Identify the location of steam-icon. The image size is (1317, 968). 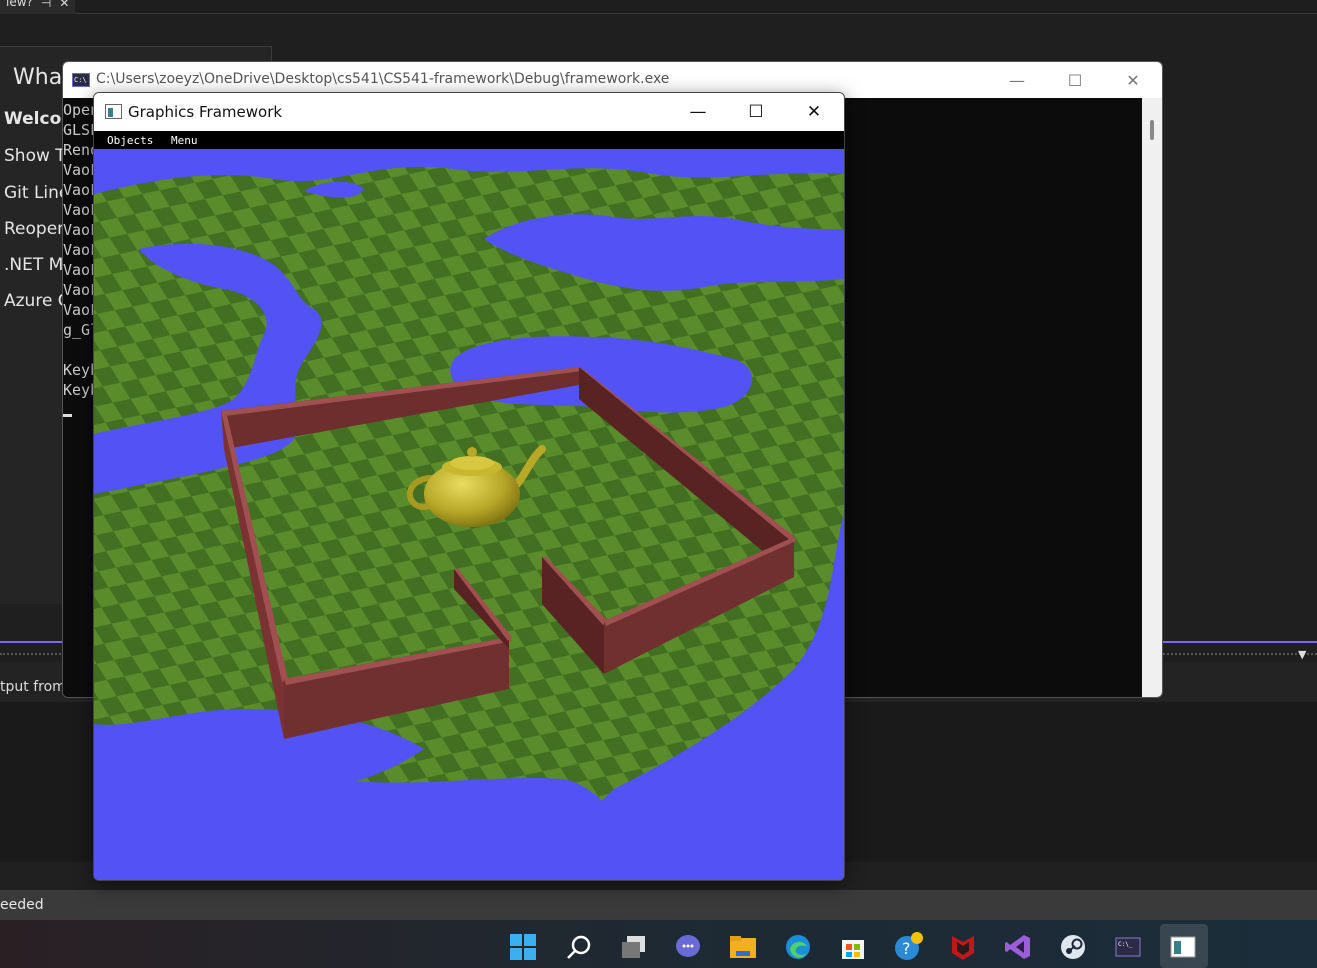
(1073, 947).